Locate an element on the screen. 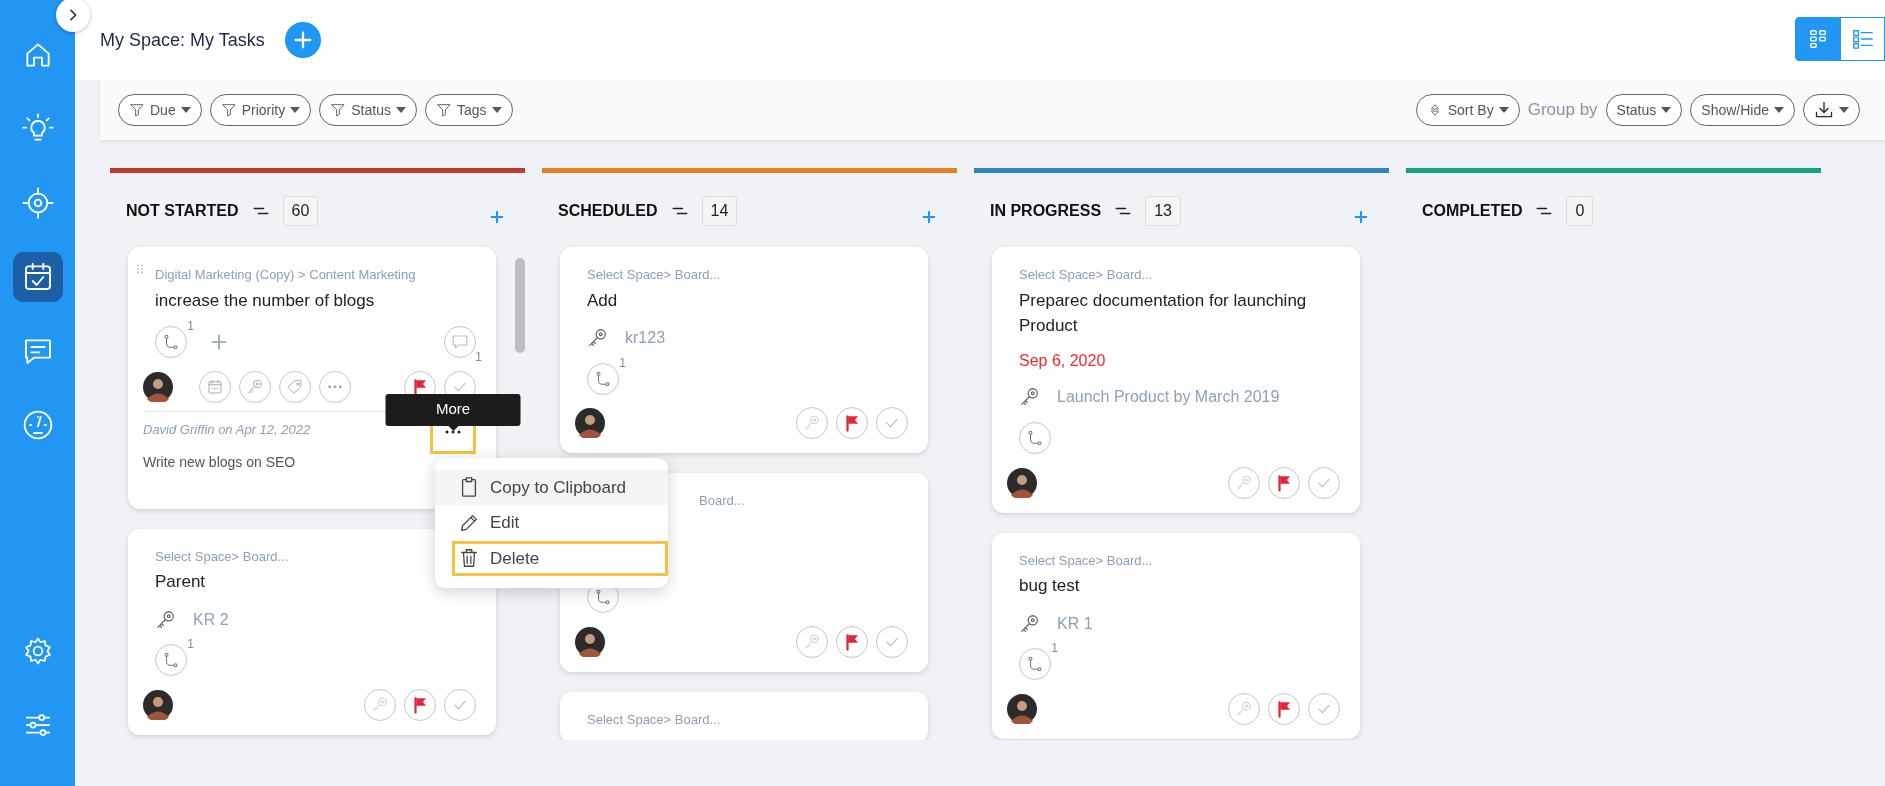  breadcrumb: Digital Marketing (Copy) > Content Marketing is located at coordinates (285, 275).